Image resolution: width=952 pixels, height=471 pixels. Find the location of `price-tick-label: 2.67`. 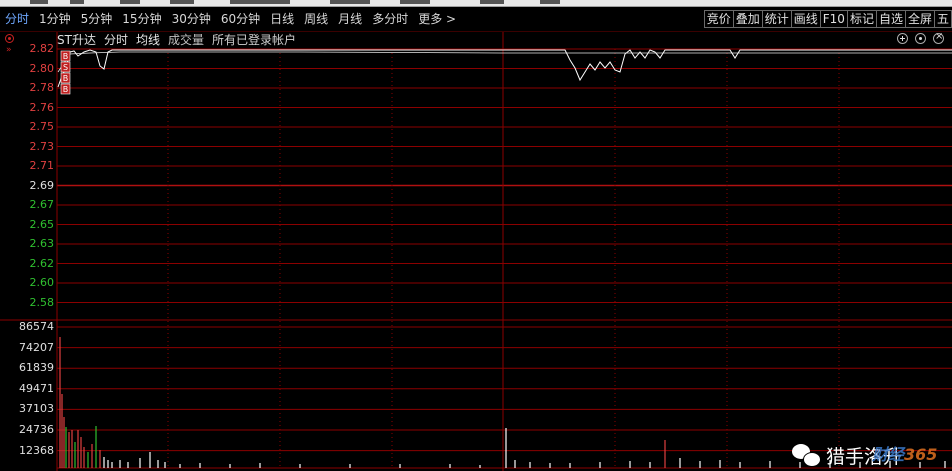

price-tick-label: 2.67 is located at coordinates (42, 204).